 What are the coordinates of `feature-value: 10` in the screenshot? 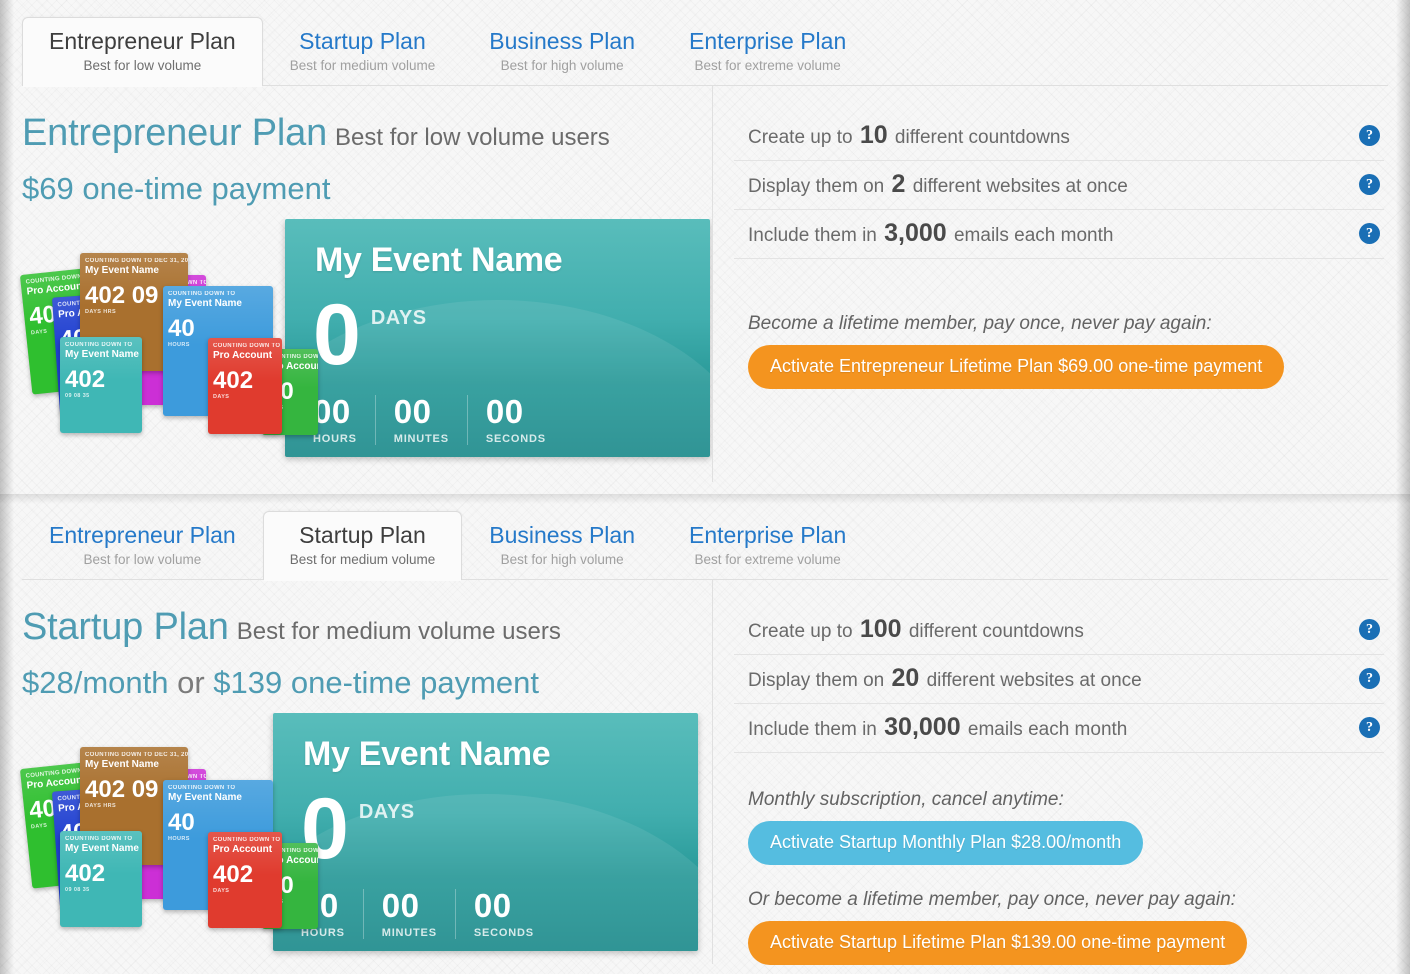 It's located at (873, 135).